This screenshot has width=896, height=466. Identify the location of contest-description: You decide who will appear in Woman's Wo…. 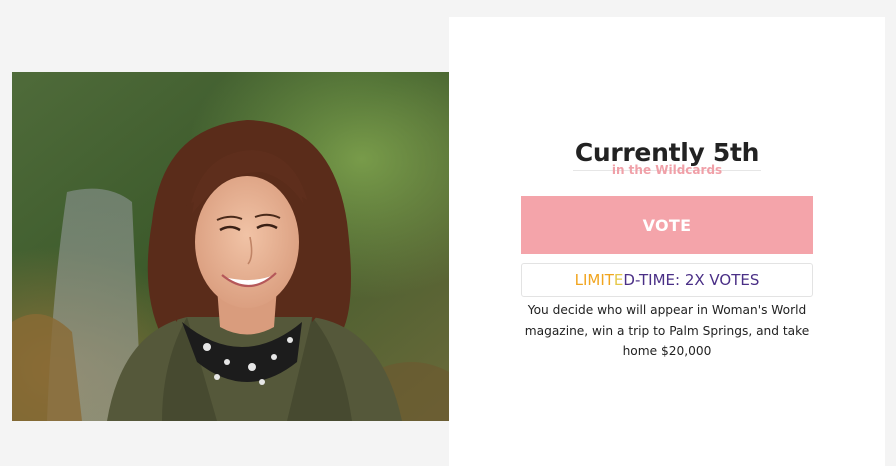
(667, 330).